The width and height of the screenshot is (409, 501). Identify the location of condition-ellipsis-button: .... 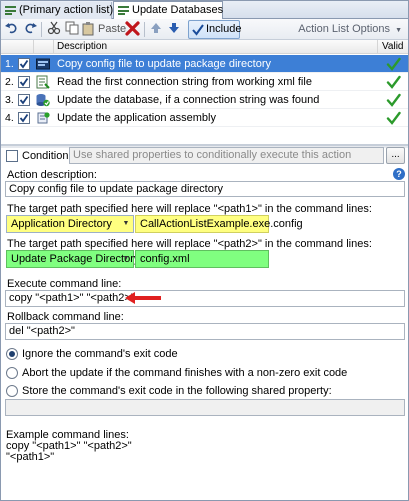
(395, 155).